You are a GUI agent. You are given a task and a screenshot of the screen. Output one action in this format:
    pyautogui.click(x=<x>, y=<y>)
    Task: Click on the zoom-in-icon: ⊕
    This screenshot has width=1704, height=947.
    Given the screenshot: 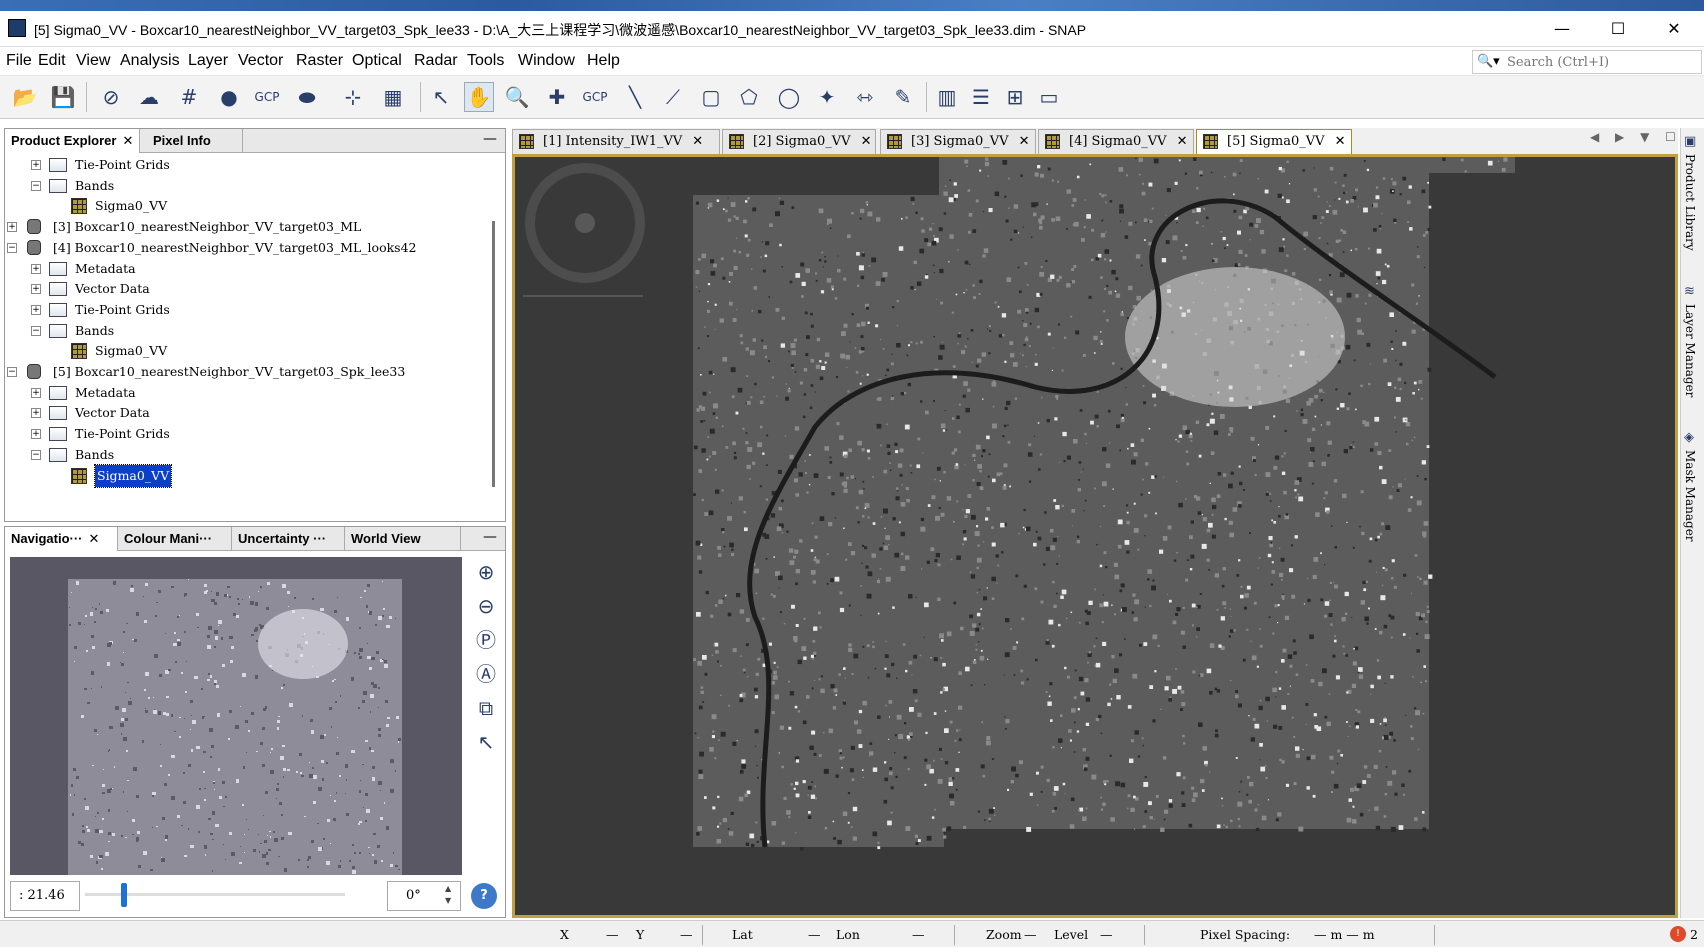 What is the action you would take?
    pyautogui.click(x=486, y=572)
    